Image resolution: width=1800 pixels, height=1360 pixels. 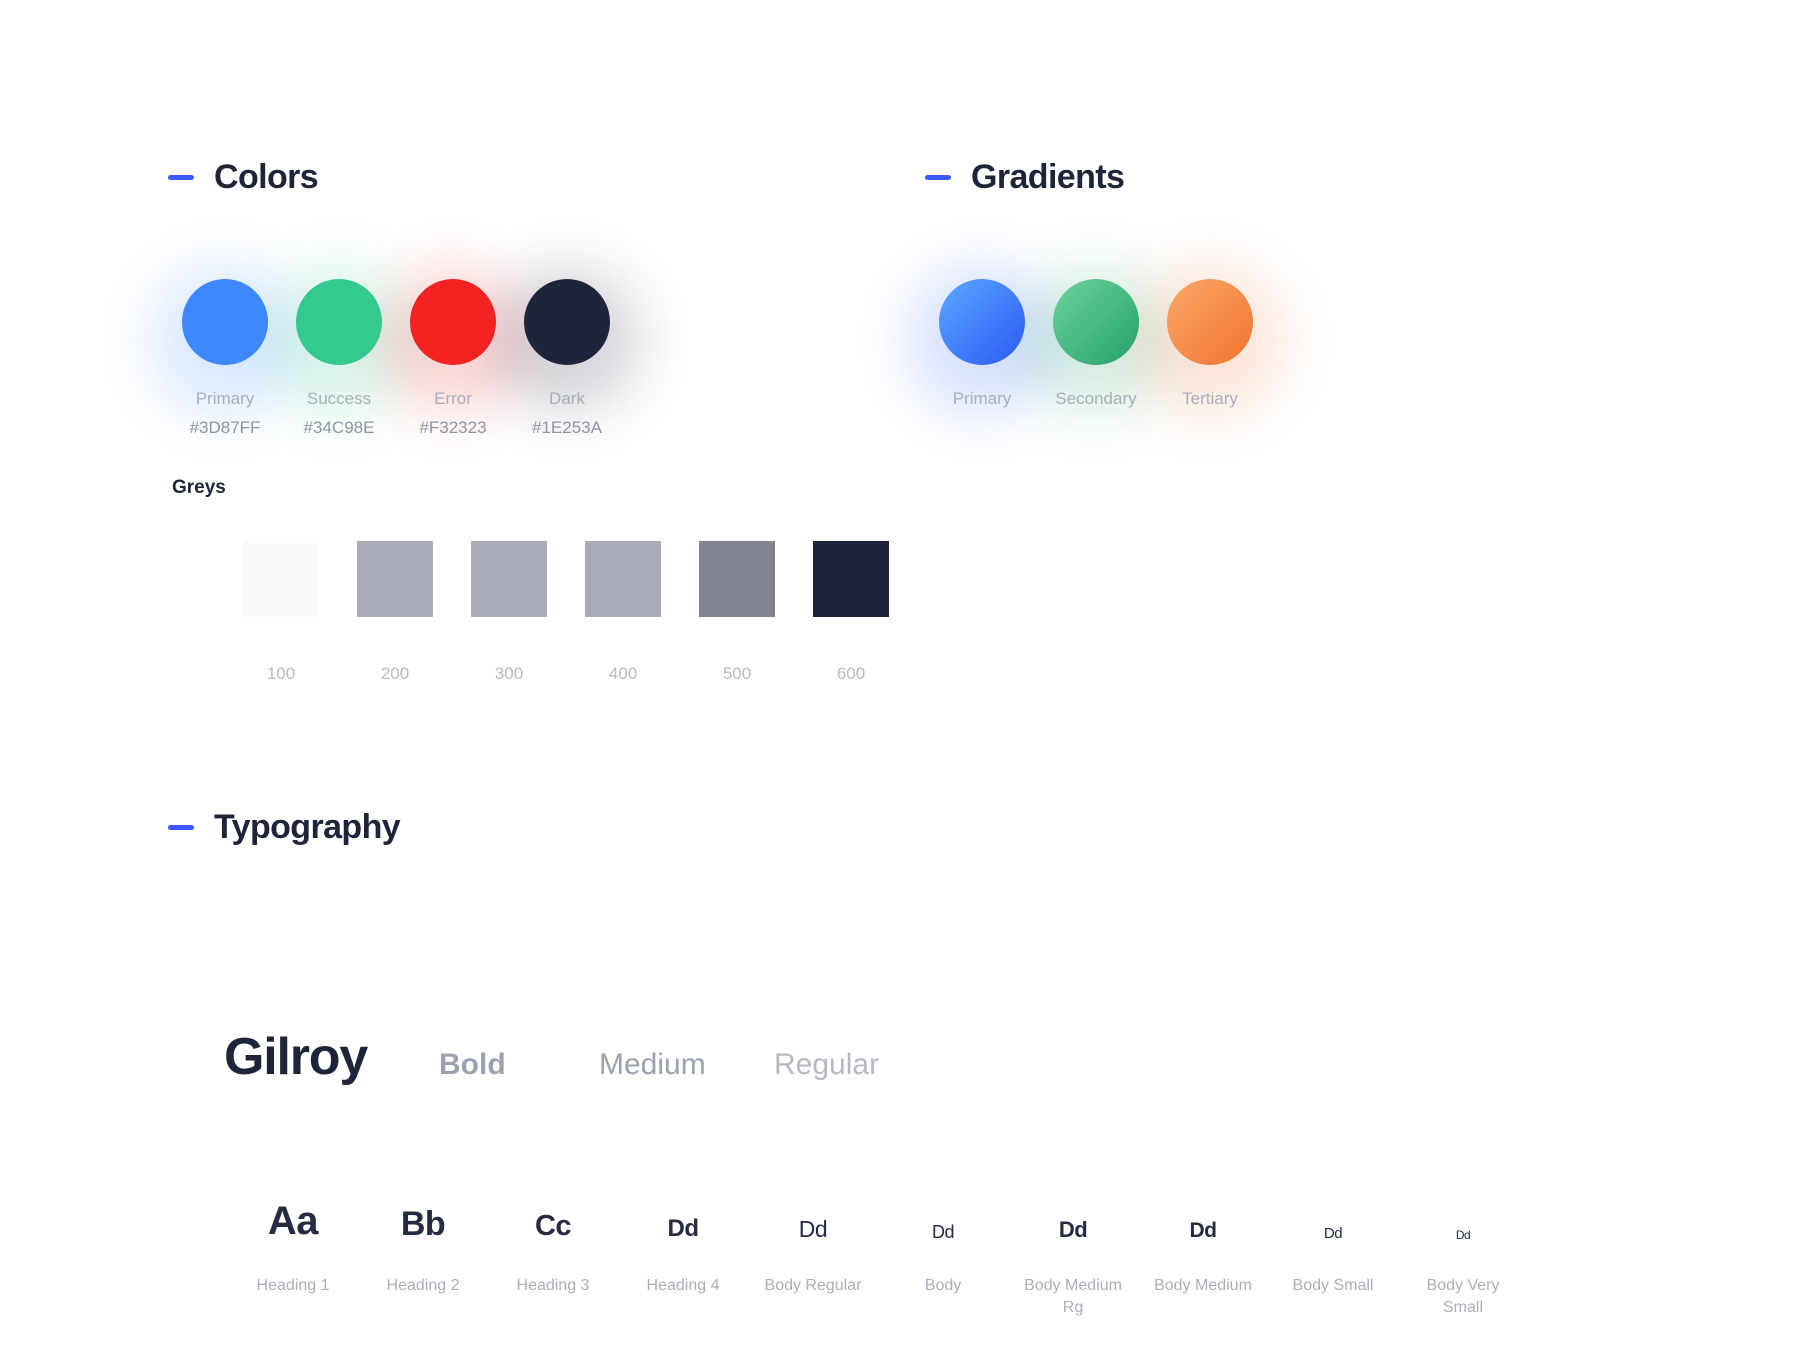 I want to click on color-swatch: Primary #3D87FF, so click(x=225, y=351).